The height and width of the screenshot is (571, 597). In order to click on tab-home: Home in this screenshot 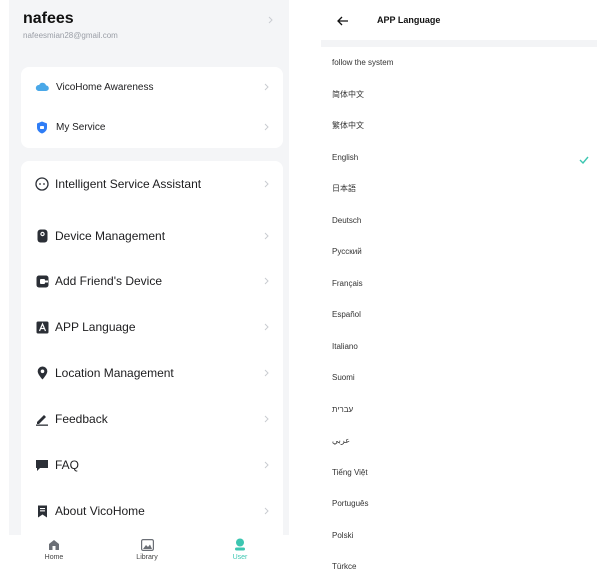, I will do `click(54, 549)`.